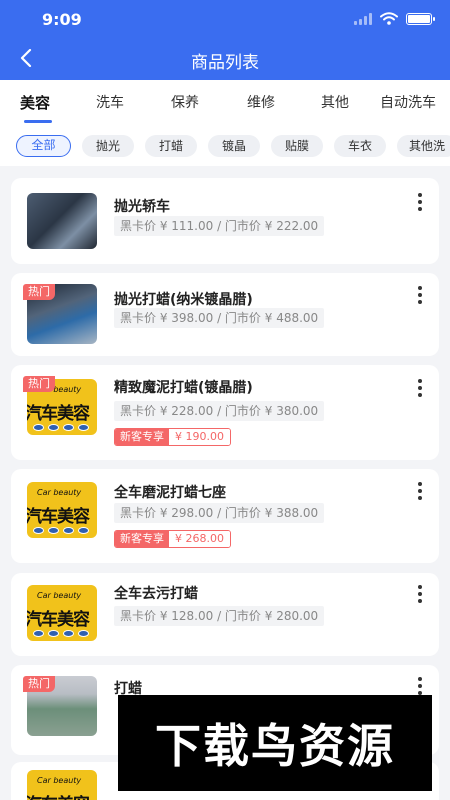  I want to click on tab-repair: 维修, so click(261, 102).